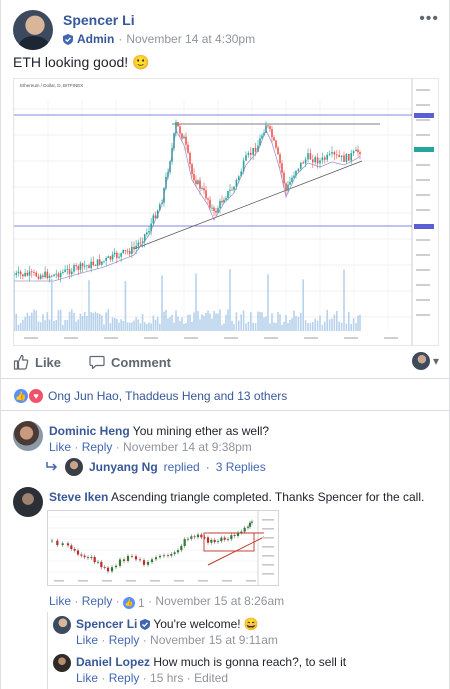 The image size is (450, 689). I want to click on reply-text: You're welcome! 😄, so click(206, 624).